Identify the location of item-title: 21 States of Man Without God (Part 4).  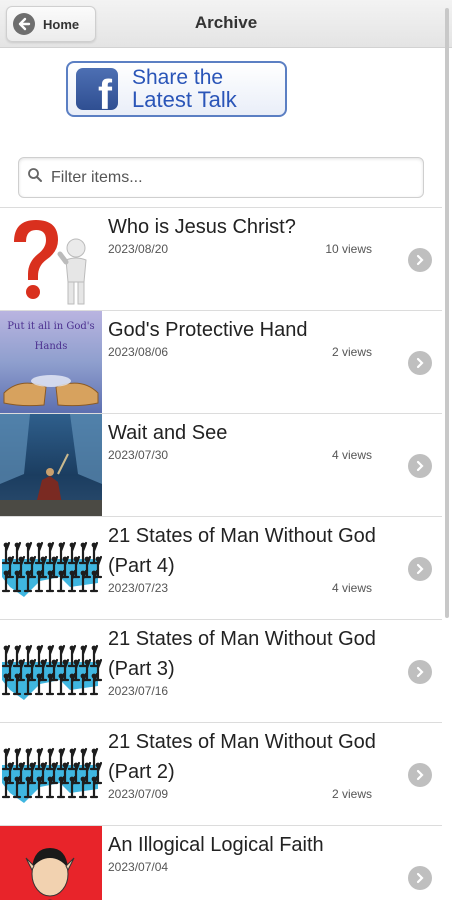
(242, 551).